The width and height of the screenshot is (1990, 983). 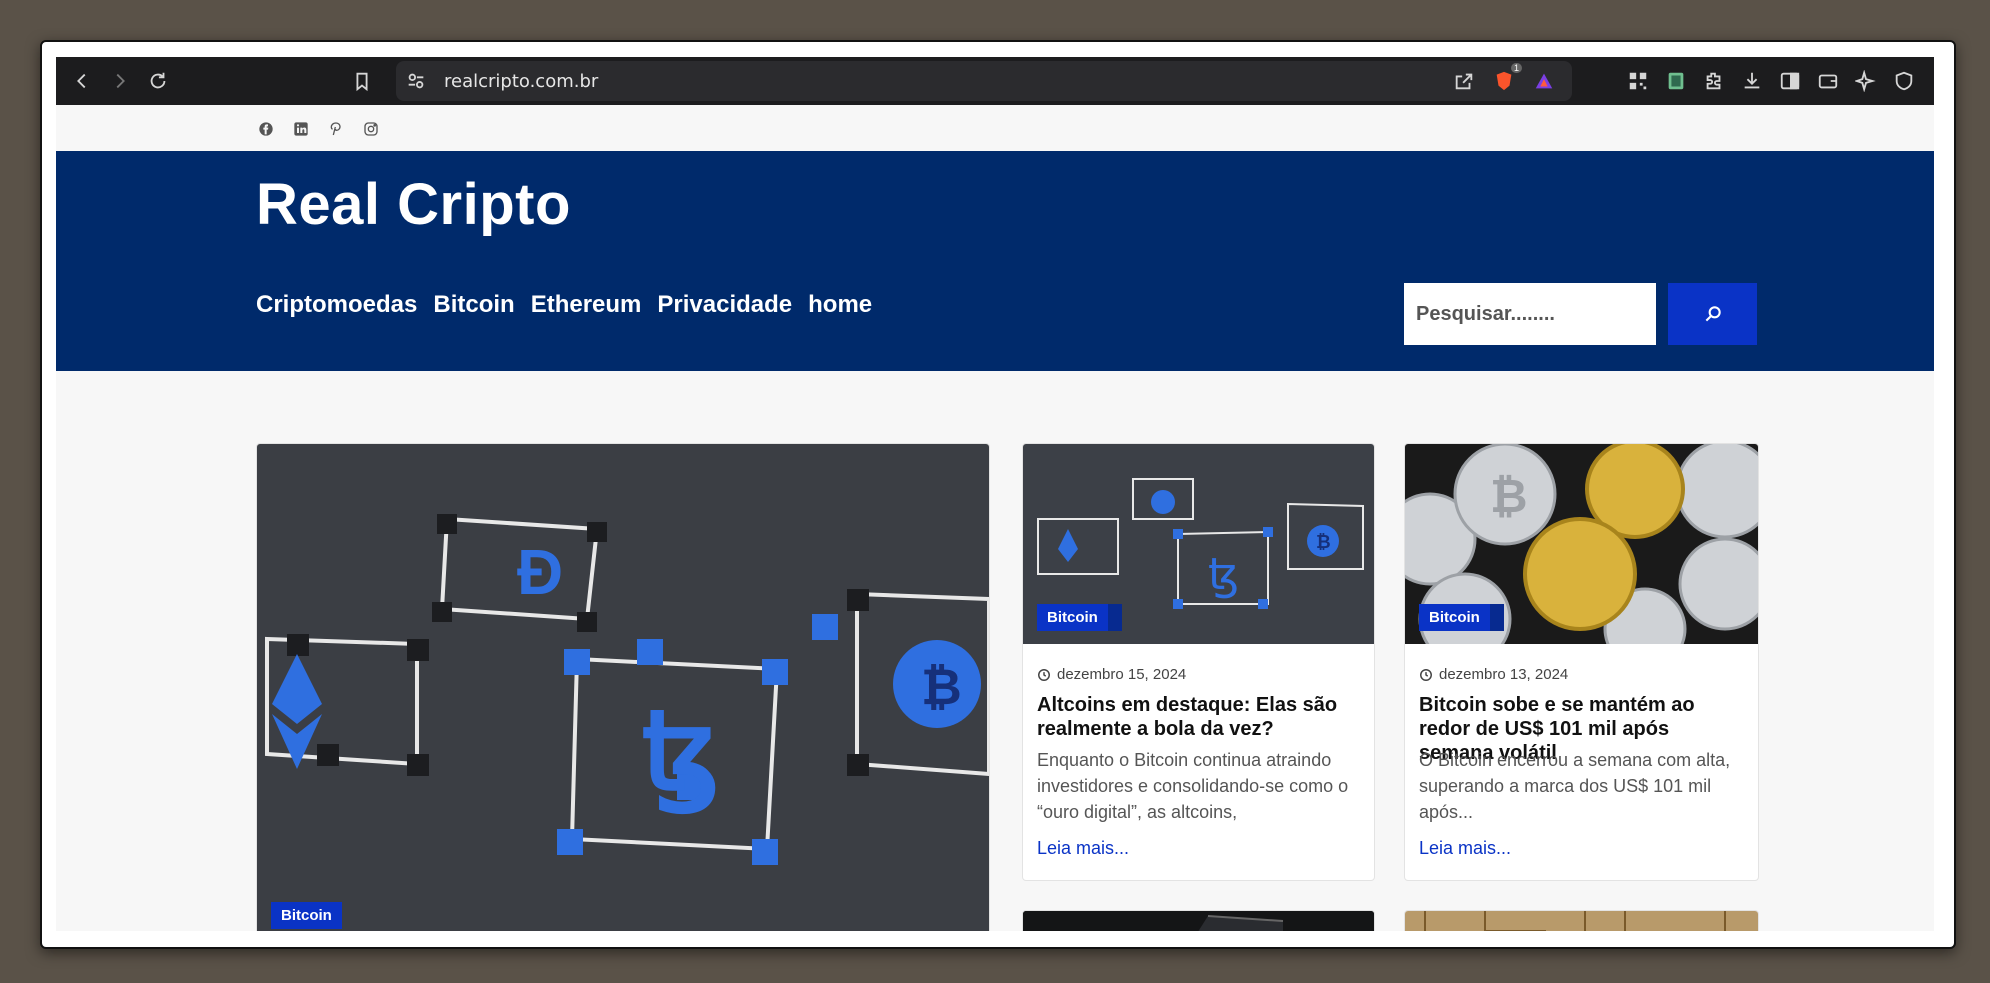 What do you see at coordinates (1122, 674) in the screenshot?
I see `post-date-text: dezembro 15, 2024` at bounding box center [1122, 674].